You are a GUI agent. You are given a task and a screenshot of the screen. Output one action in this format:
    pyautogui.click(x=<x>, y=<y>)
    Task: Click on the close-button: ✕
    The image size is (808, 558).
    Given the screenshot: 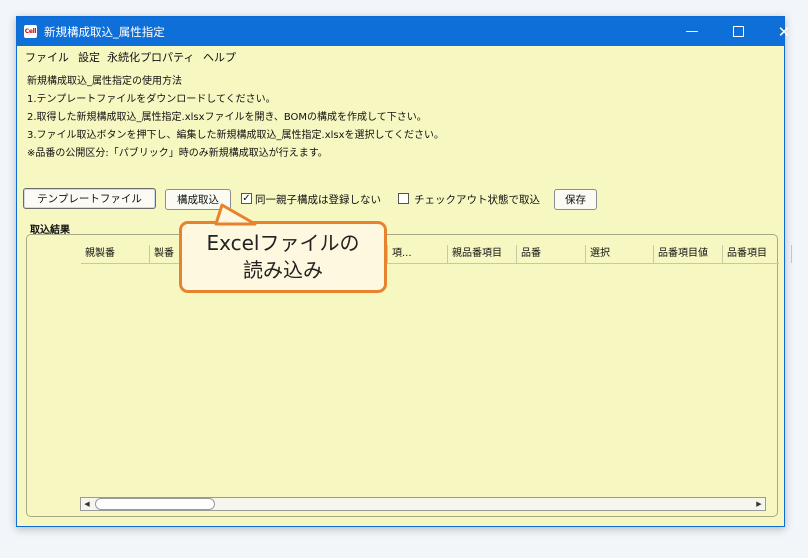 What is the action you would take?
    pyautogui.click(x=784, y=31)
    